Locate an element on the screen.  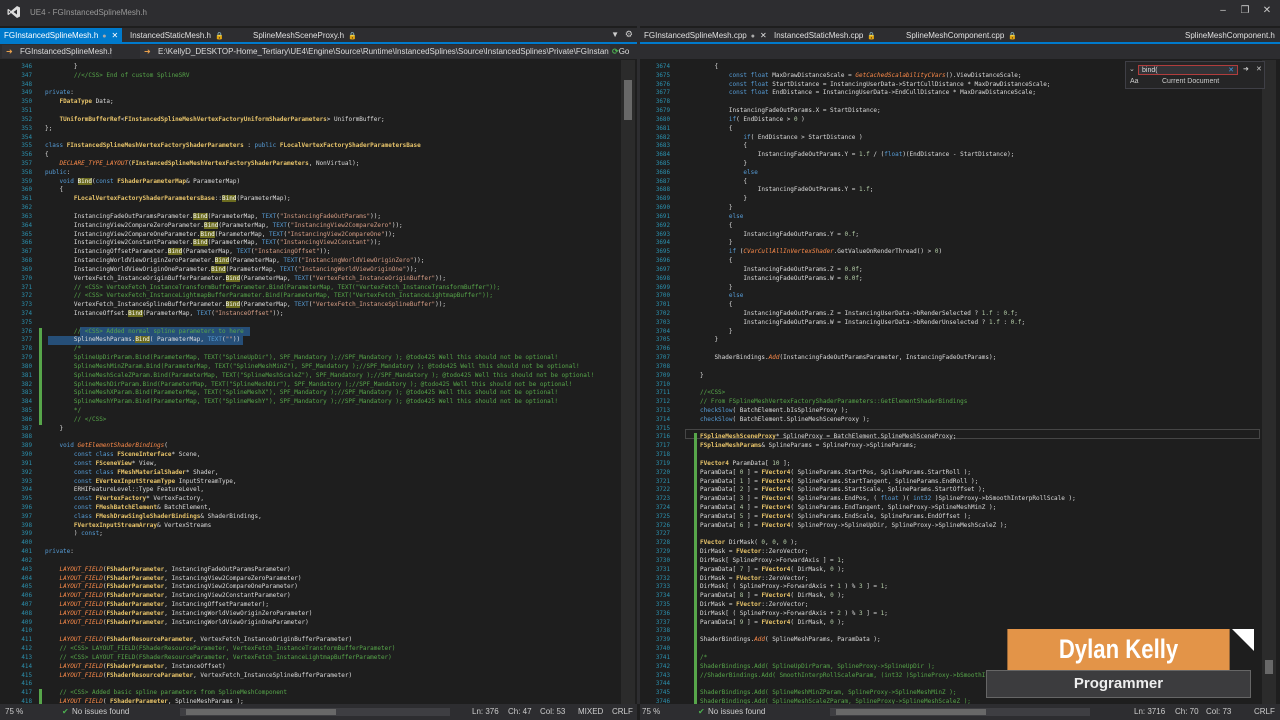
line-number: 414 is located at coordinates (26, 666).